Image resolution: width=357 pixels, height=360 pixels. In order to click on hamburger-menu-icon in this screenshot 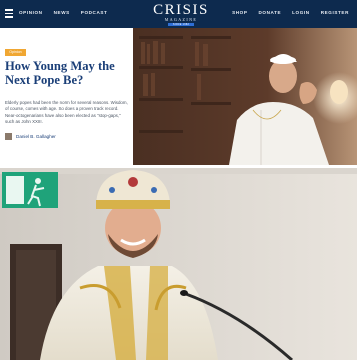, I will do `click(9, 13)`.